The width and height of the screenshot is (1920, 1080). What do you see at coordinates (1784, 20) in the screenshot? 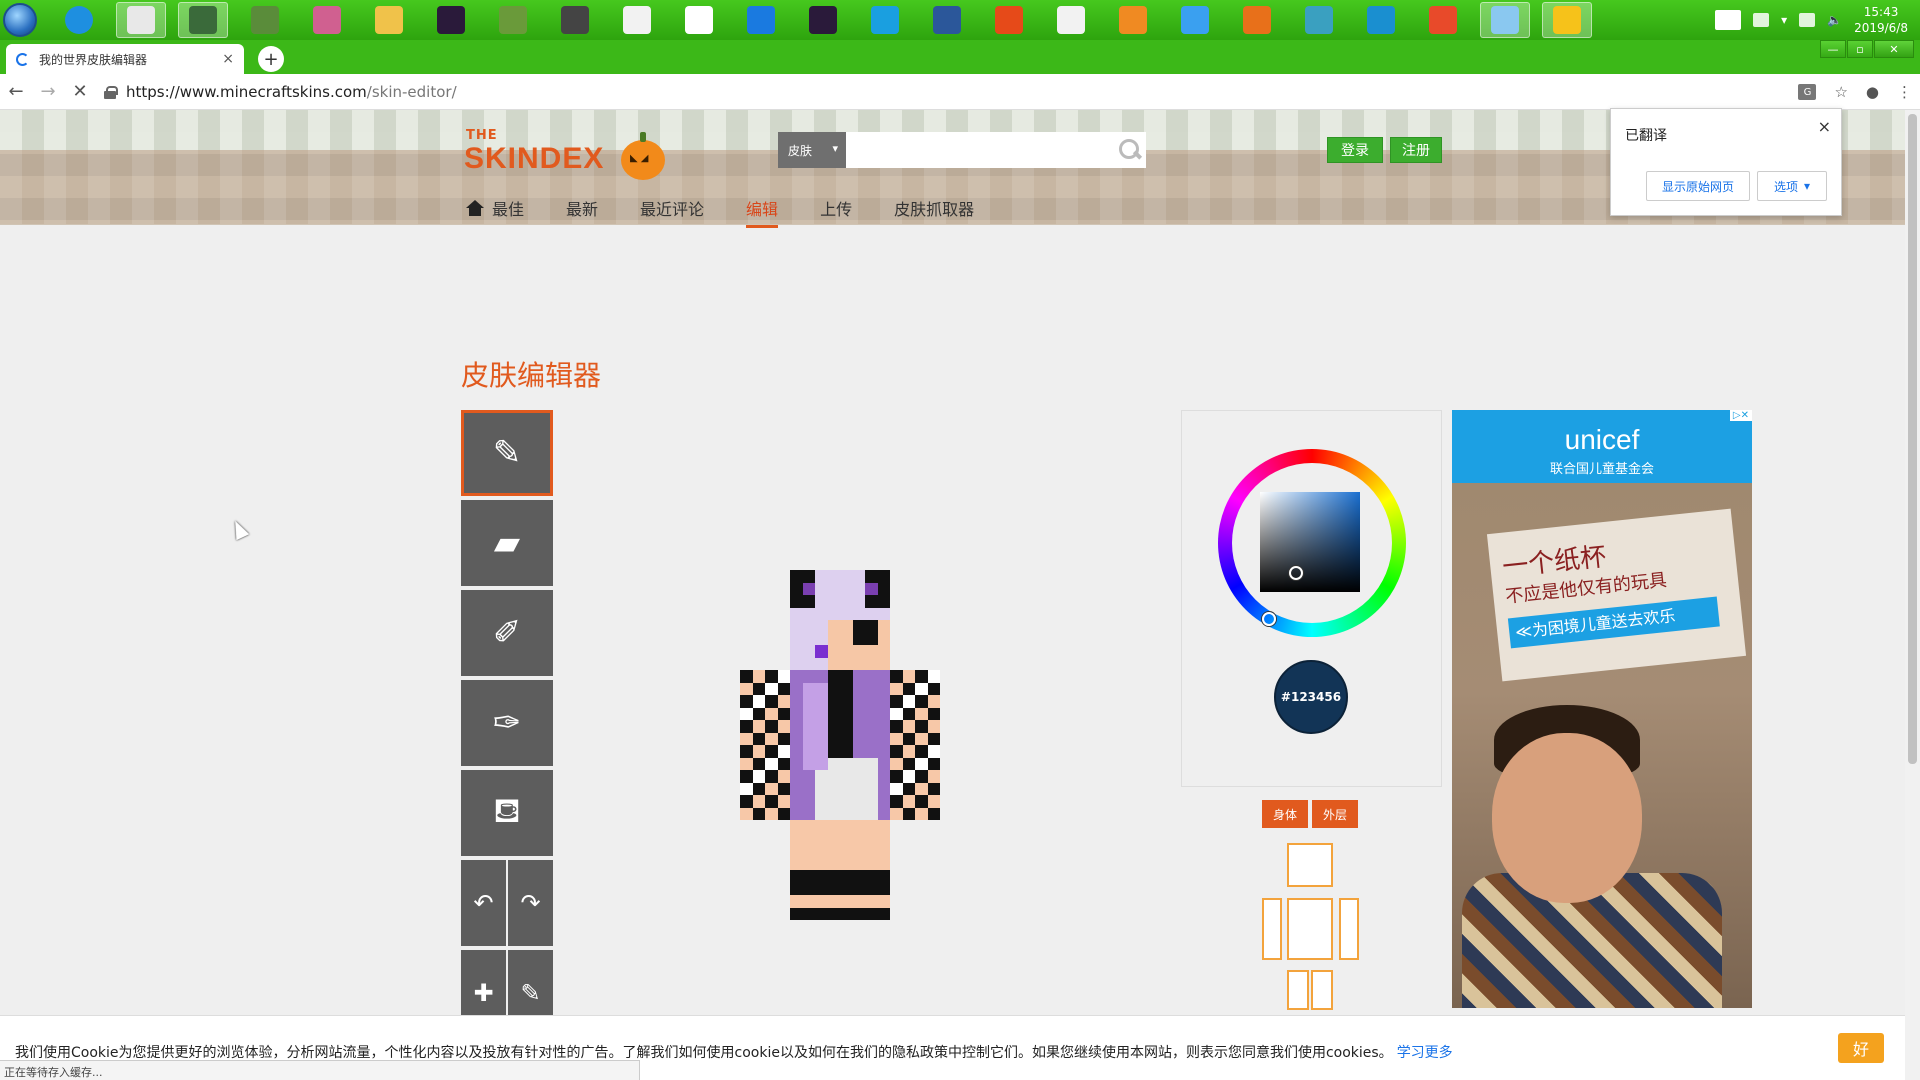
I see `tray-expand-icon: ▾` at bounding box center [1784, 20].